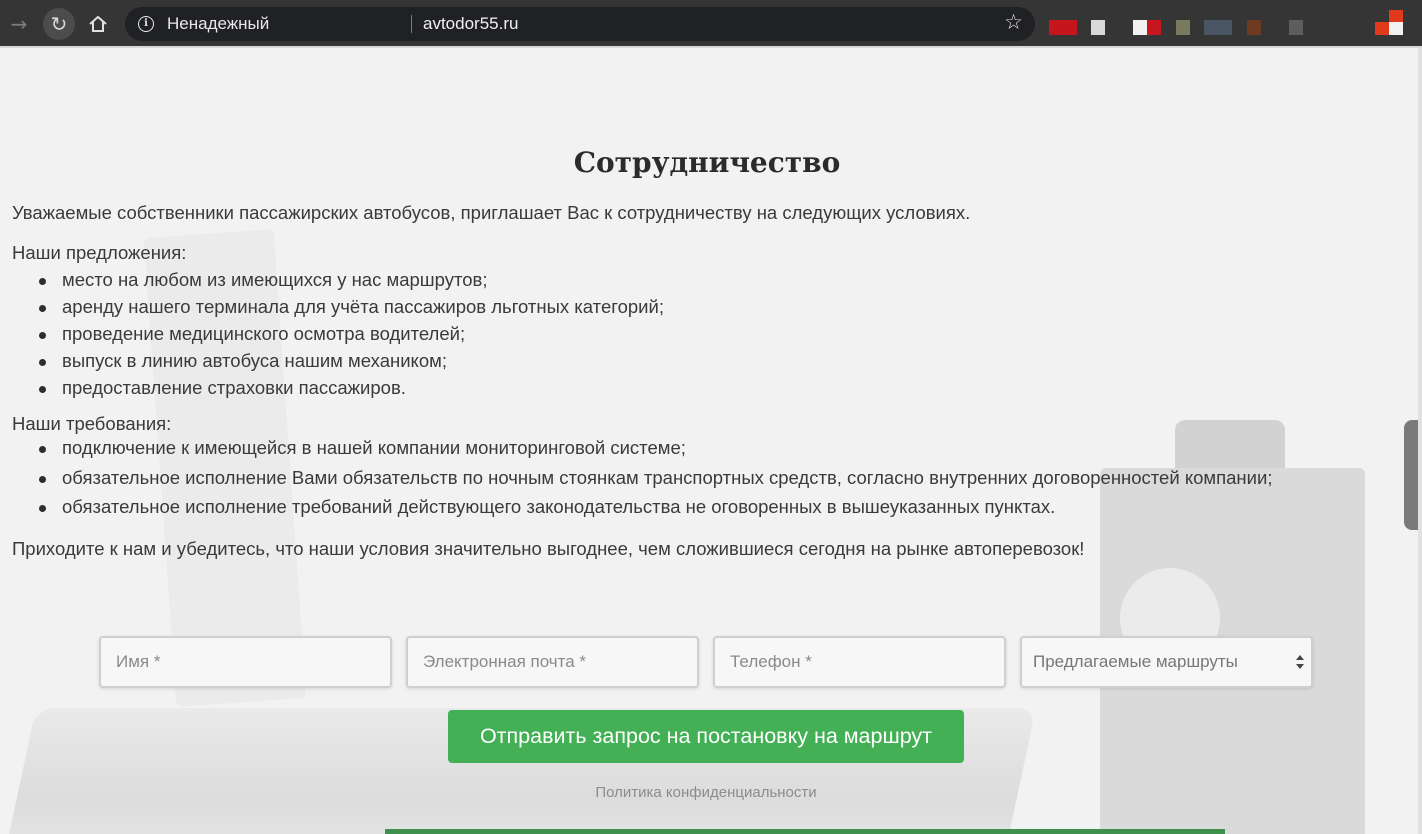 This screenshot has height=834, width=1422. Describe the element at coordinates (552, 662) in the screenshot. I see `email-input` at that location.